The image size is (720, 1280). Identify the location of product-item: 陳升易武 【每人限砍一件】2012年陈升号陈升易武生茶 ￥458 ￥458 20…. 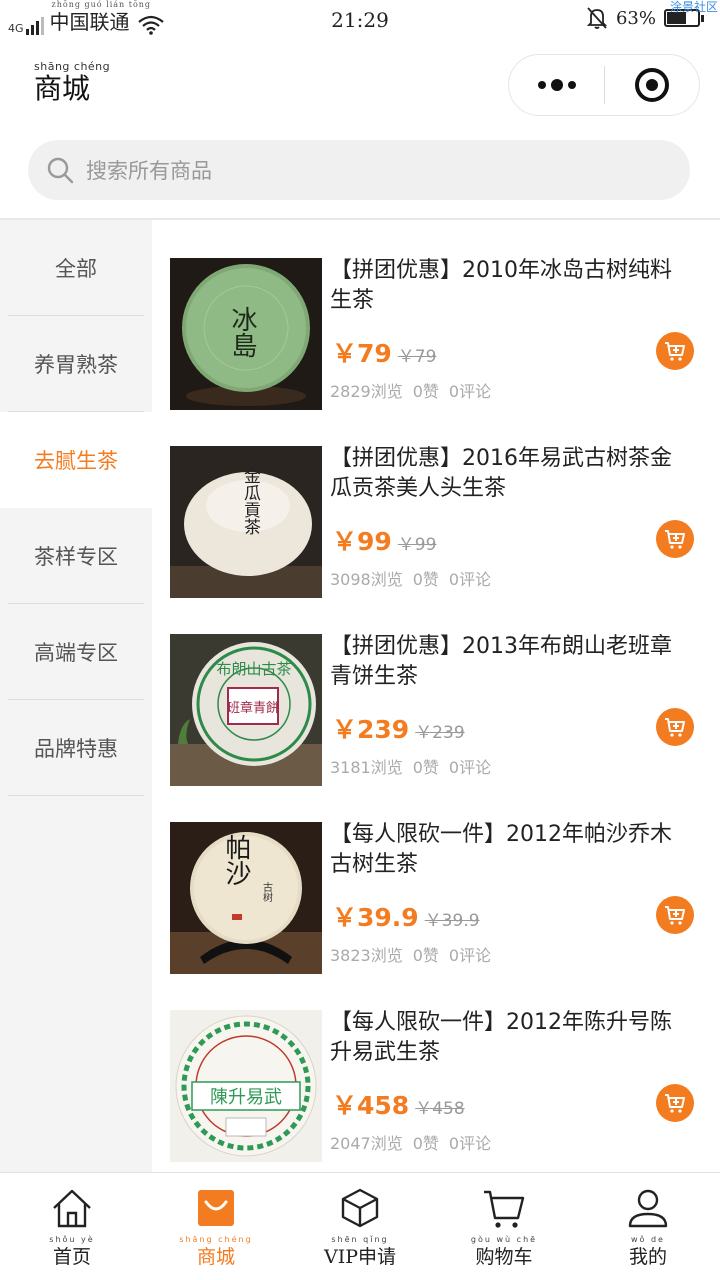
(436, 1067).